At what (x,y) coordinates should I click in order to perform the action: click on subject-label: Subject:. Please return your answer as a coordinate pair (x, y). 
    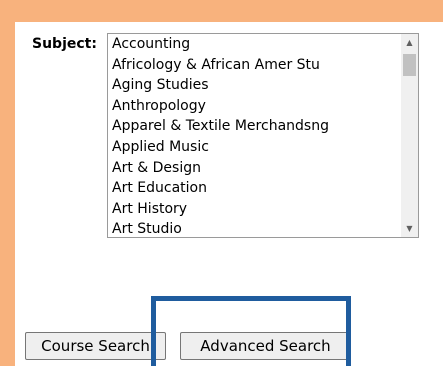
    Looking at the image, I should click on (64, 44).